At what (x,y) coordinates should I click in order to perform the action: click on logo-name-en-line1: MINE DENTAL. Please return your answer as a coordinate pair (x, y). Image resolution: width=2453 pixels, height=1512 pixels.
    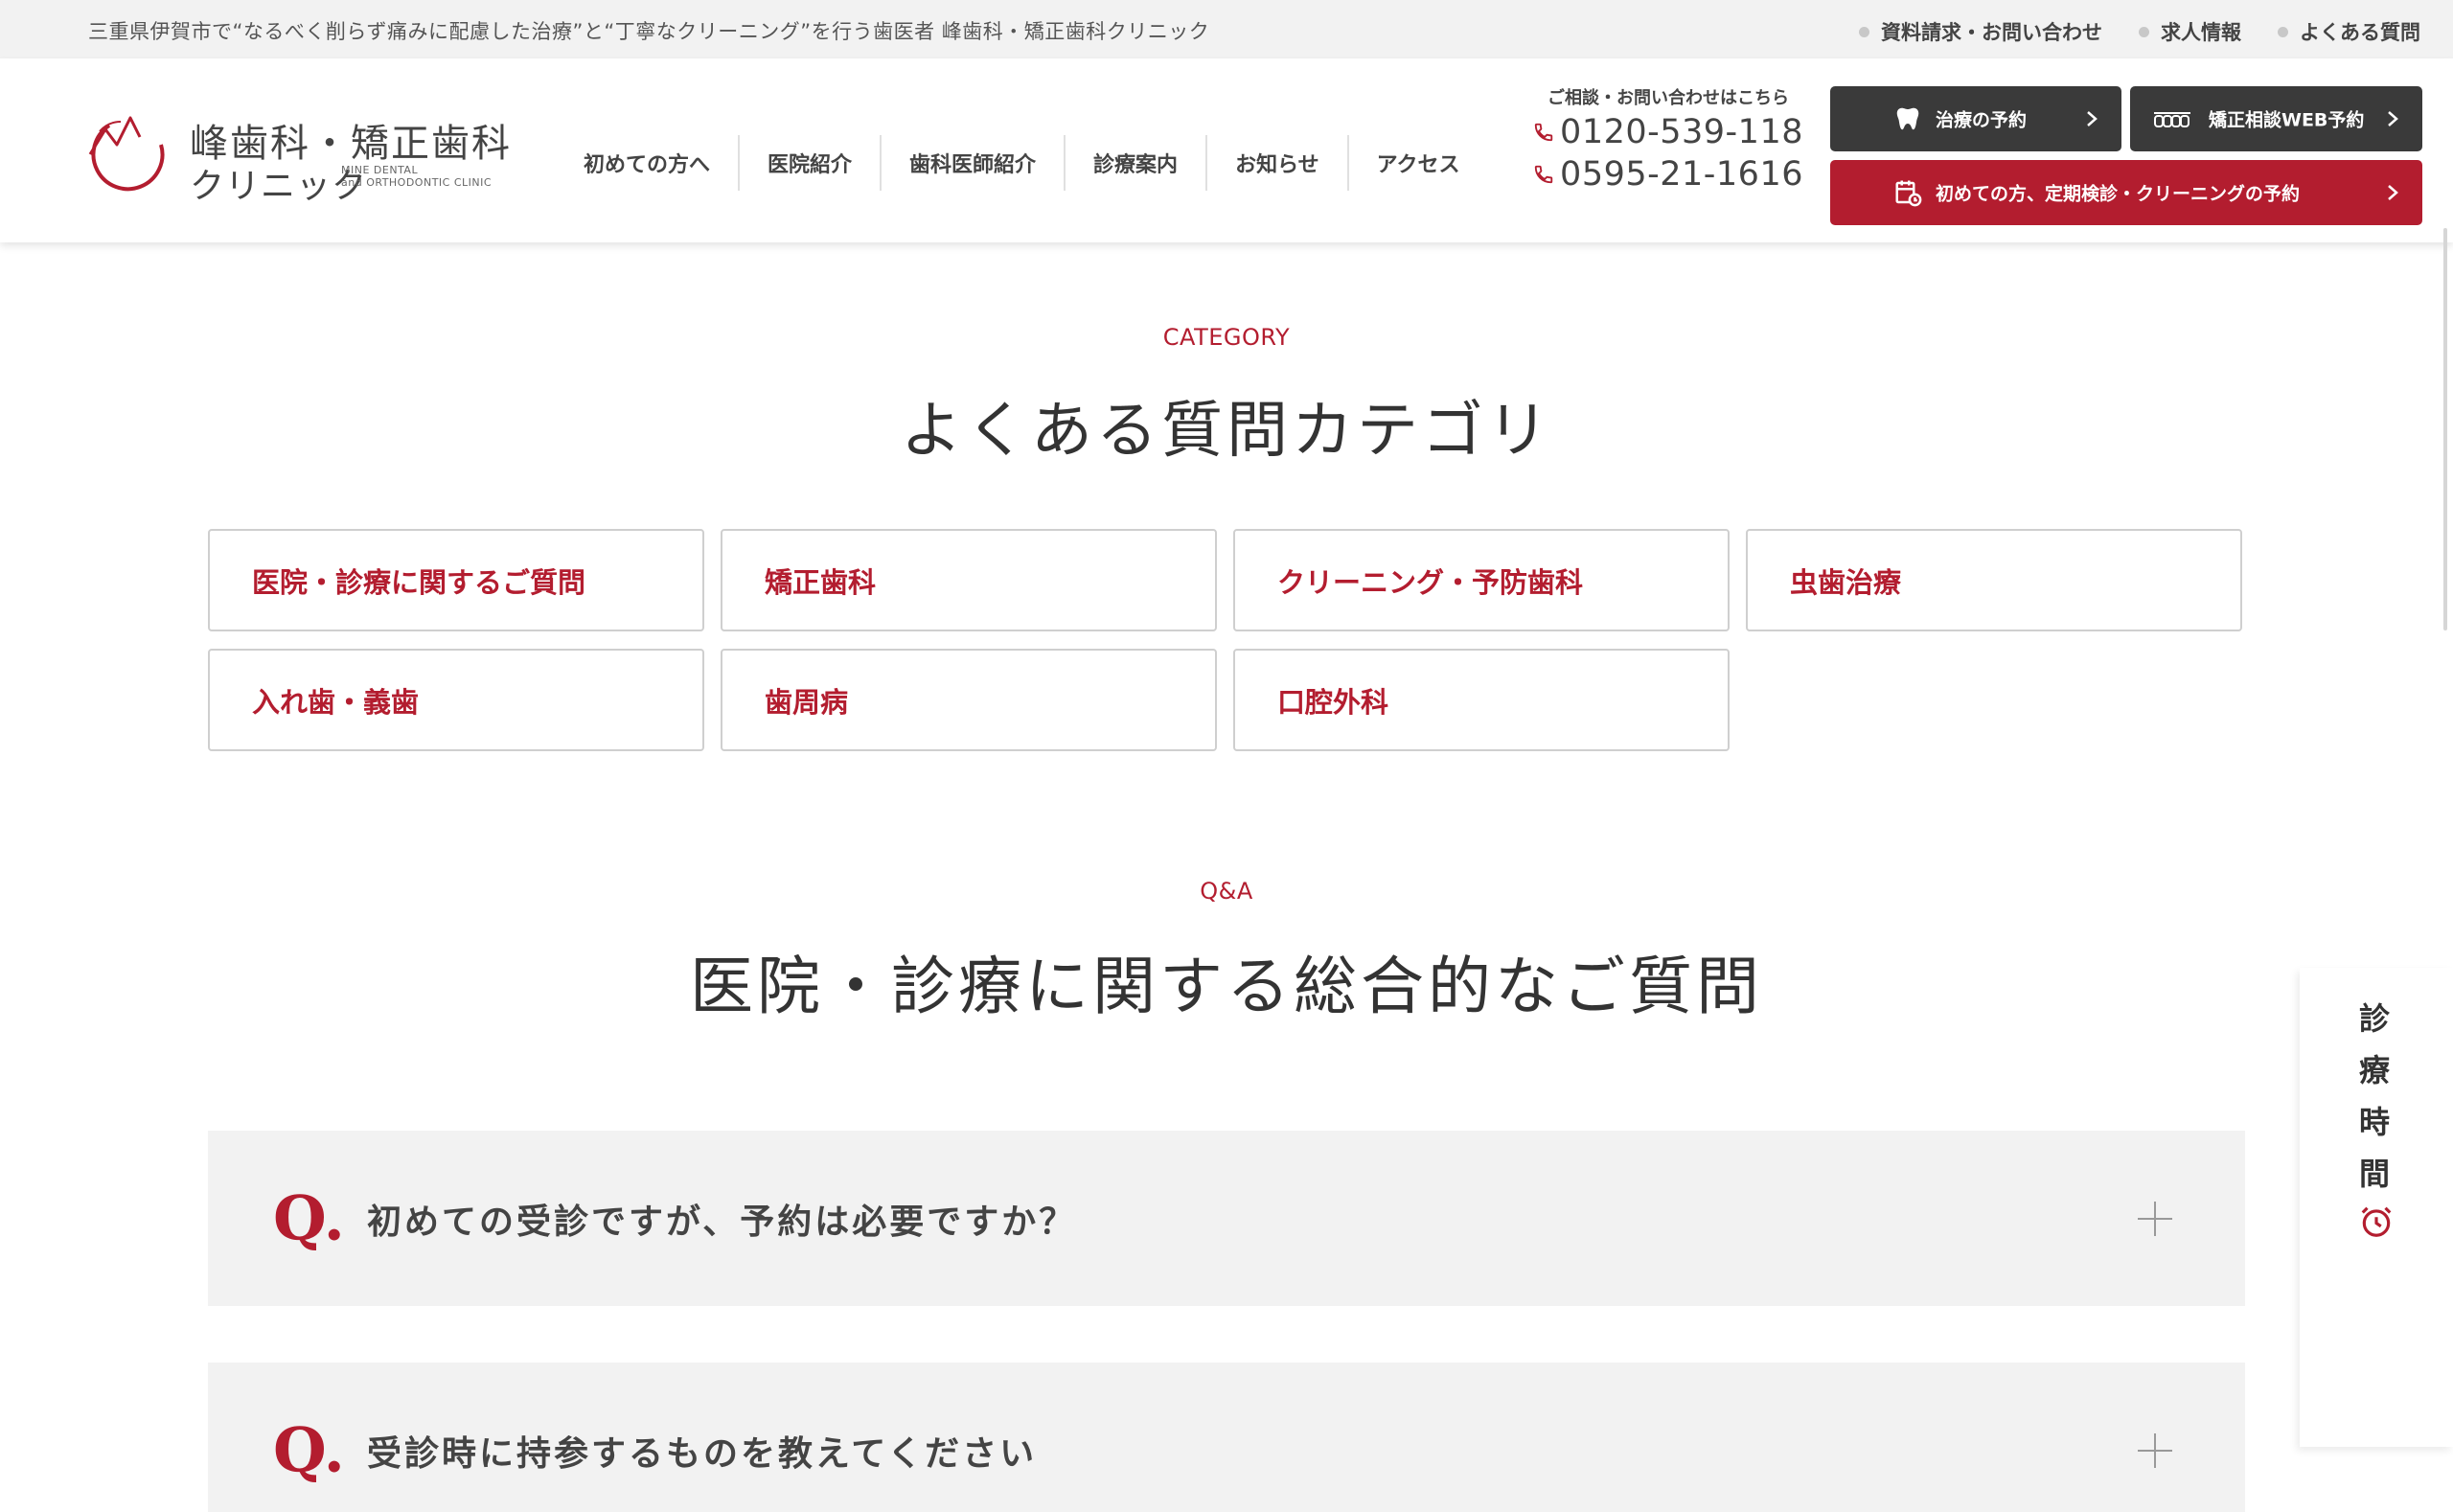
    Looking at the image, I should click on (380, 170).